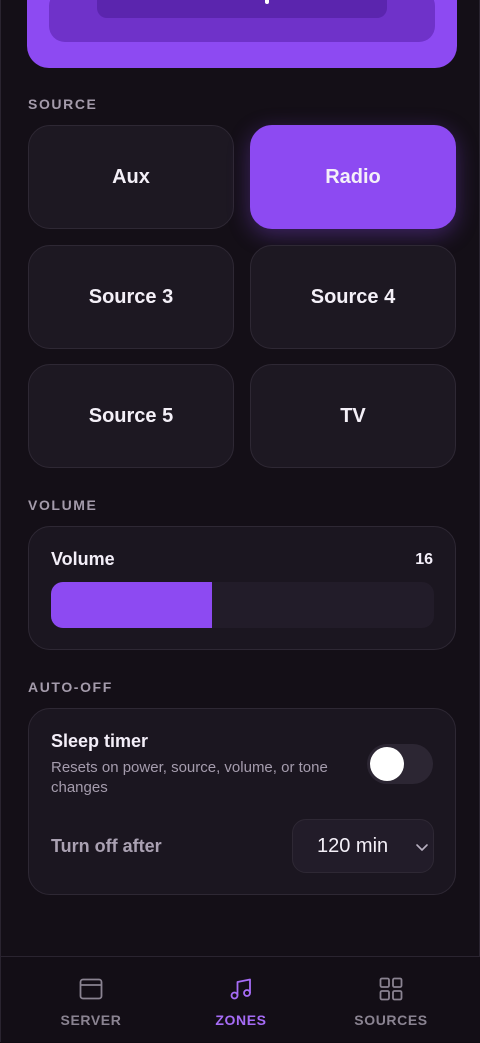 This screenshot has height=1043, width=480. Describe the element at coordinates (387, 764) in the screenshot. I see `toggle-knob` at that location.